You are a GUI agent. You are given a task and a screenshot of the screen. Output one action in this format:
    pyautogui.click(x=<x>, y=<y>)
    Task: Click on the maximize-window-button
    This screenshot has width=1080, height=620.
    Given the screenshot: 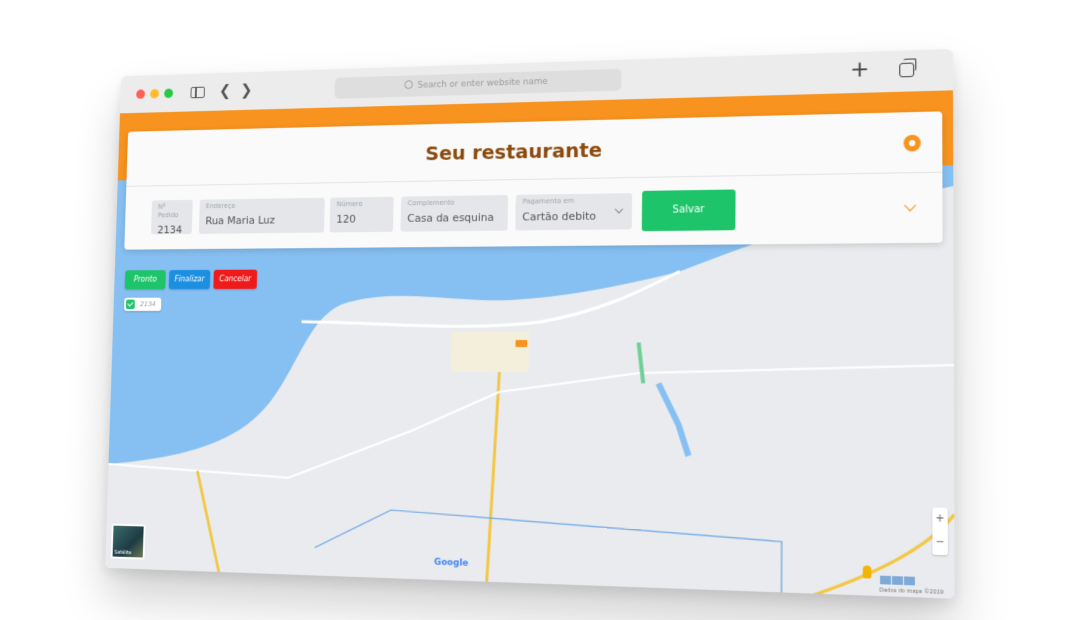 What is the action you would take?
    pyautogui.click(x=169, y=93)
    